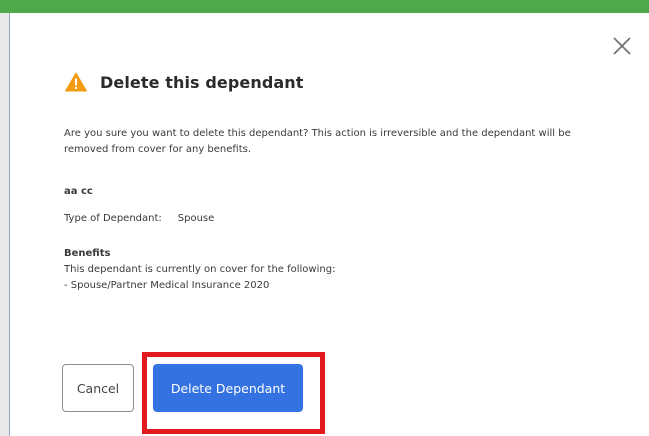 This screenshot has height=436, width=649. What do you see at coordinates (167, 285) in the screenshot?
I see `benefit-list-item: - Spouse/Partner Medical Insurance 2020` at bounding box center [167, 285].